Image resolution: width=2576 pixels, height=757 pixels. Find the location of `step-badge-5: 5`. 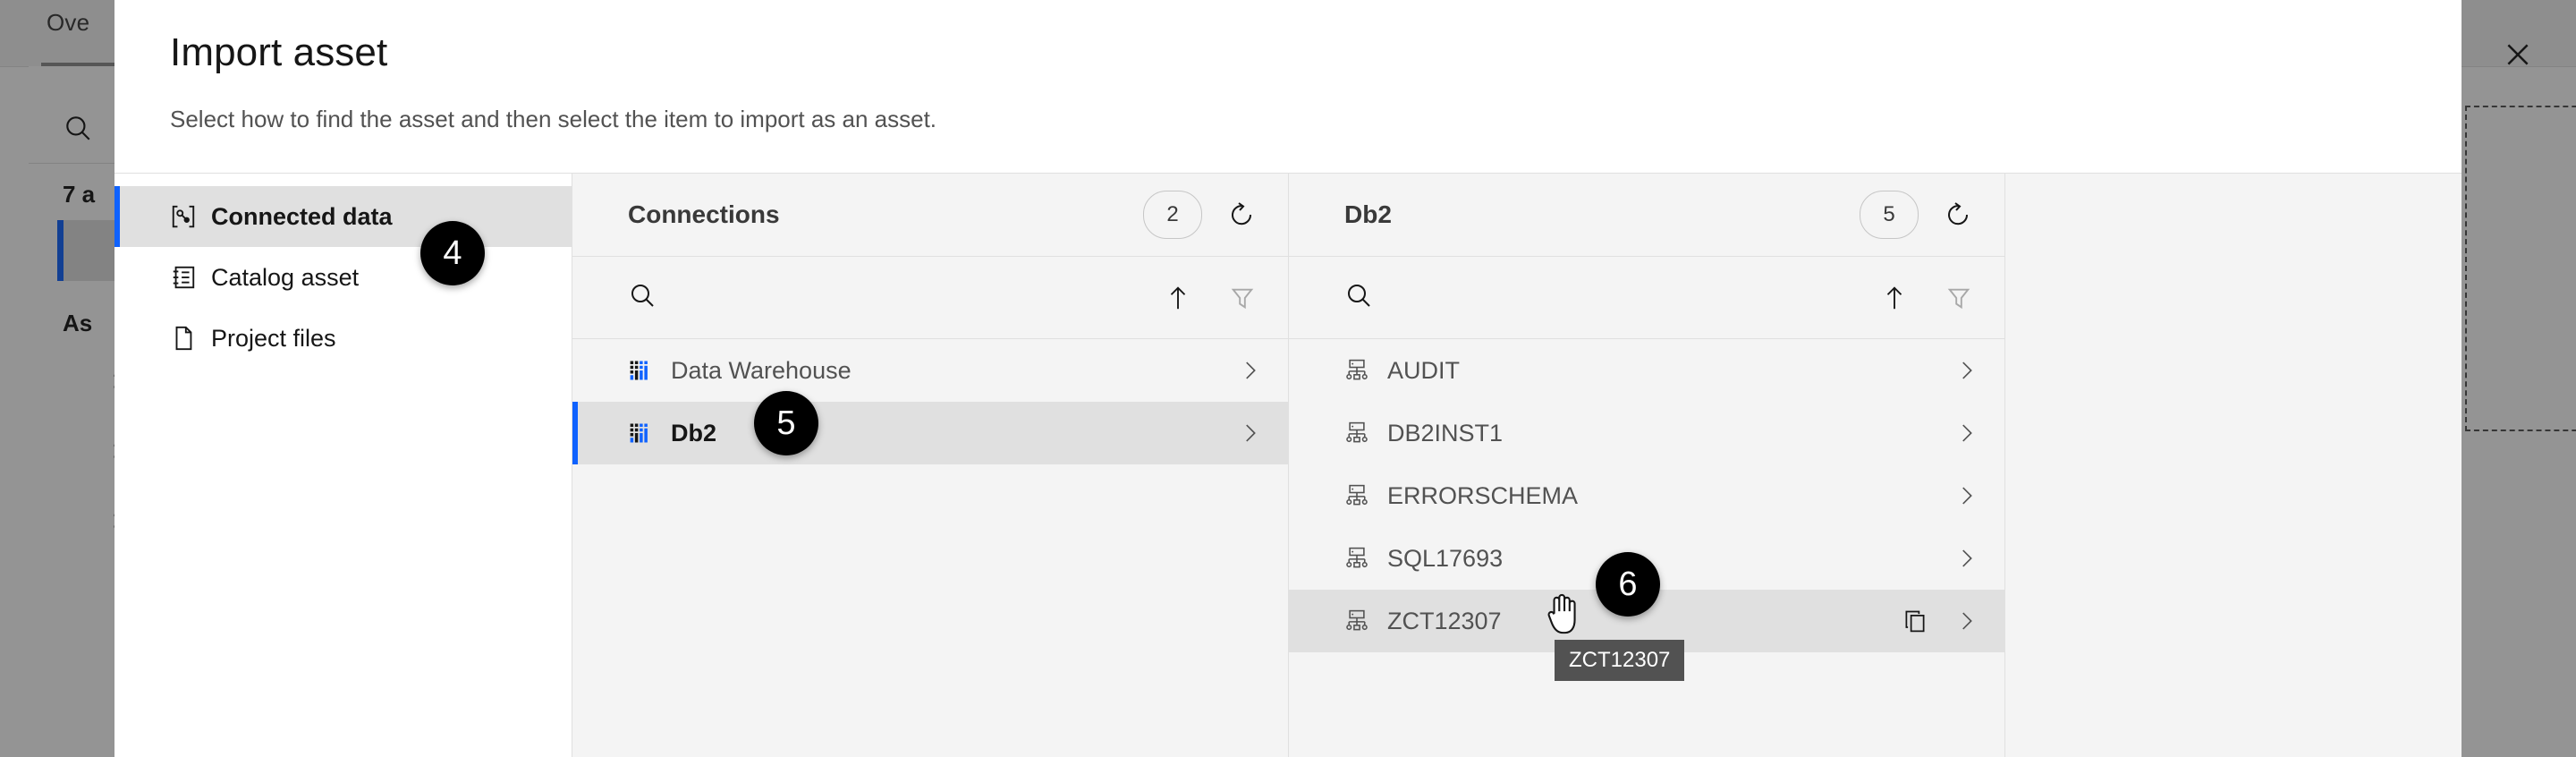

step-badge-5: 5 is located at coordinates (786, 423).